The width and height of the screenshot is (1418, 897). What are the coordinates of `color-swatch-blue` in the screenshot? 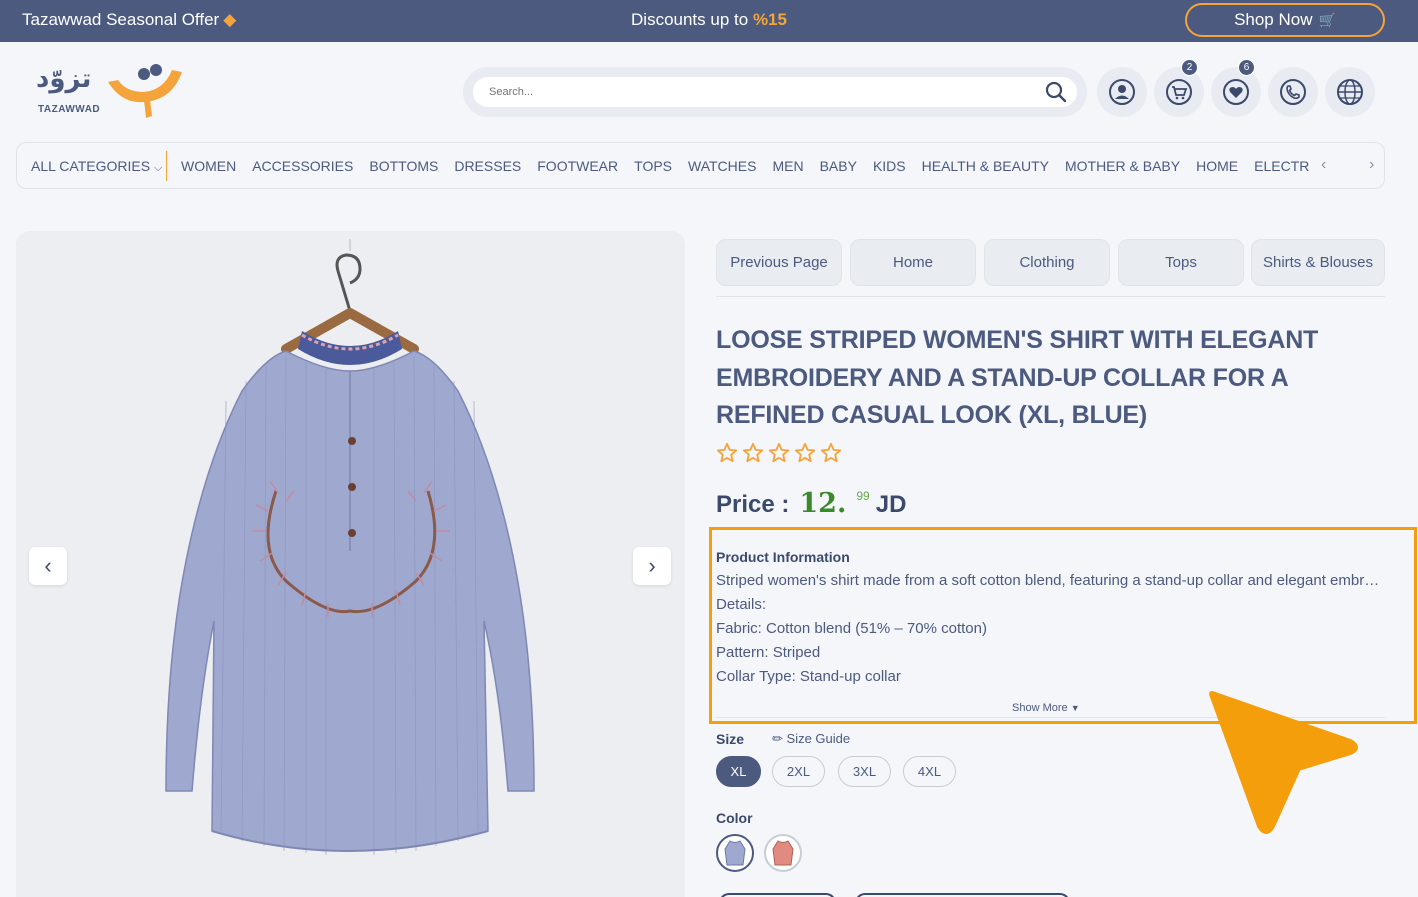 It's located at (735, 853).